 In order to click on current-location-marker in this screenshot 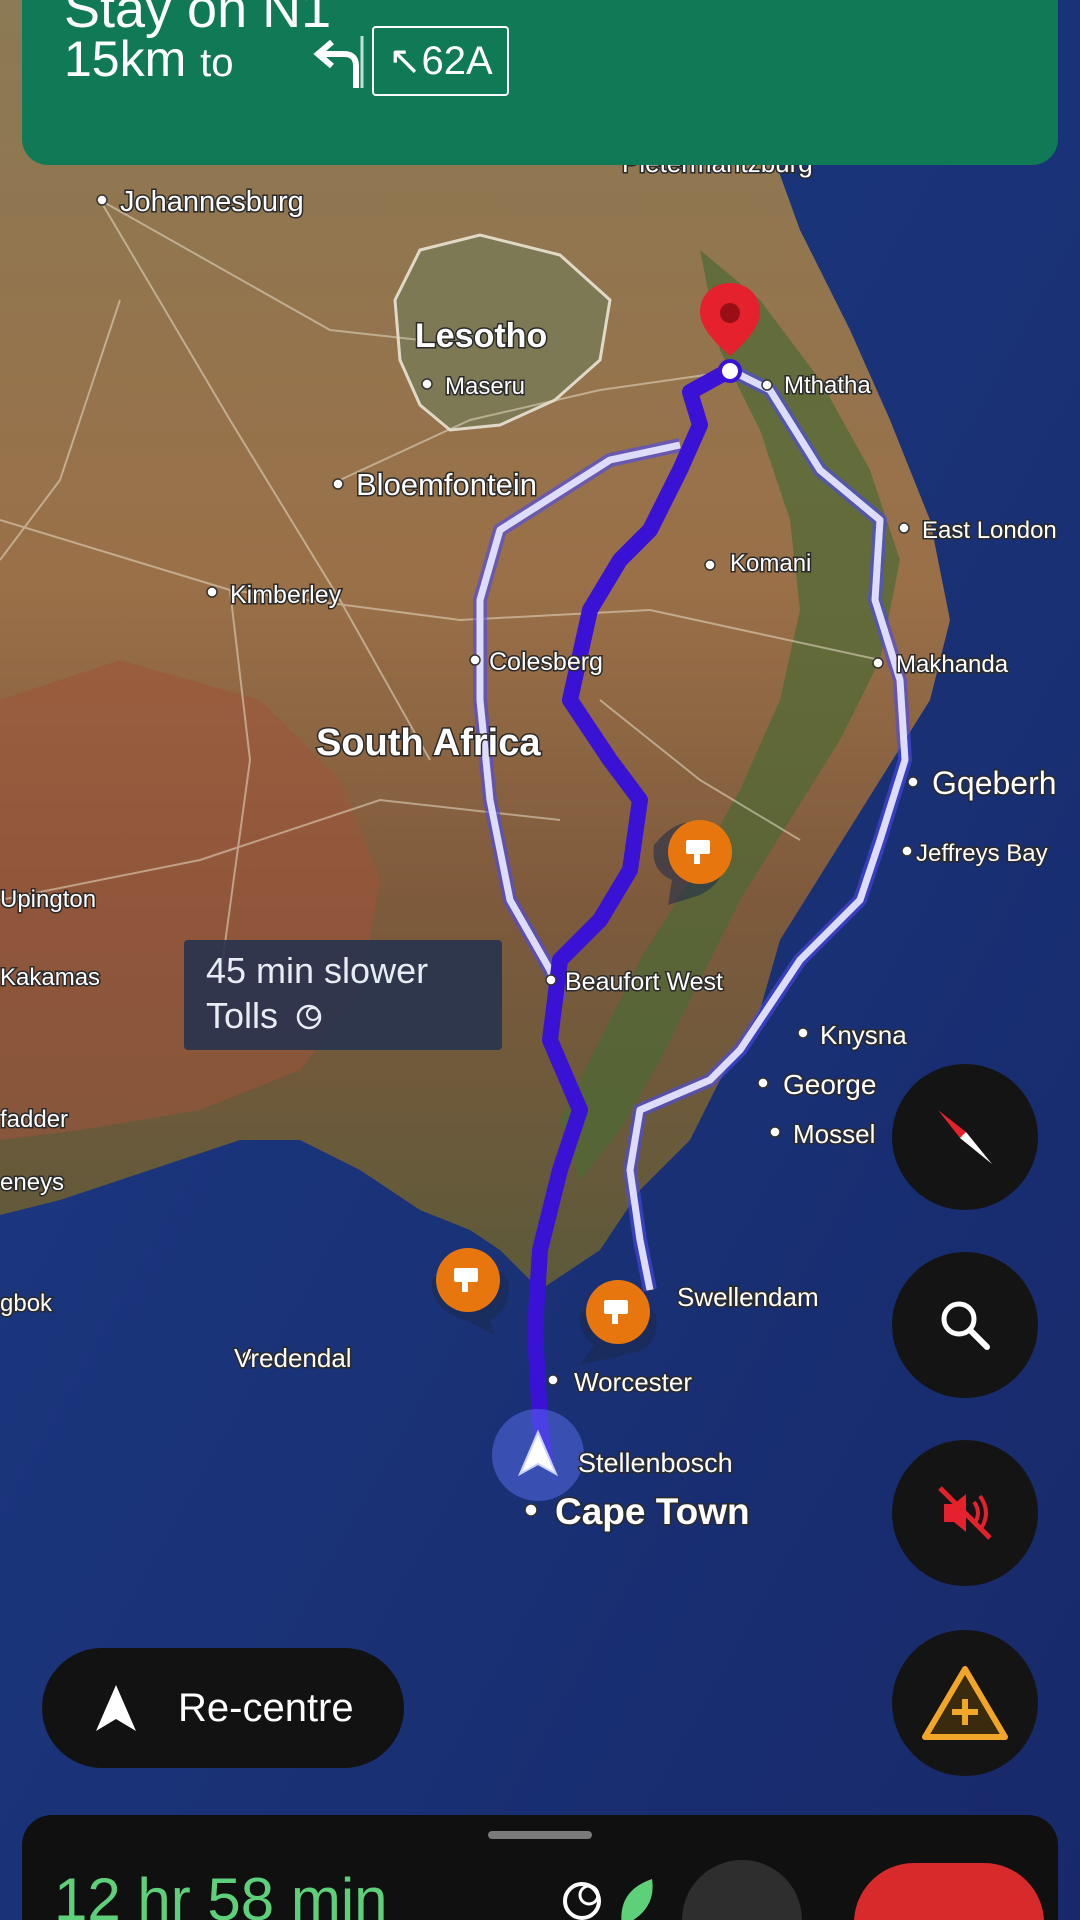, I will do `click(538, 1455)`.